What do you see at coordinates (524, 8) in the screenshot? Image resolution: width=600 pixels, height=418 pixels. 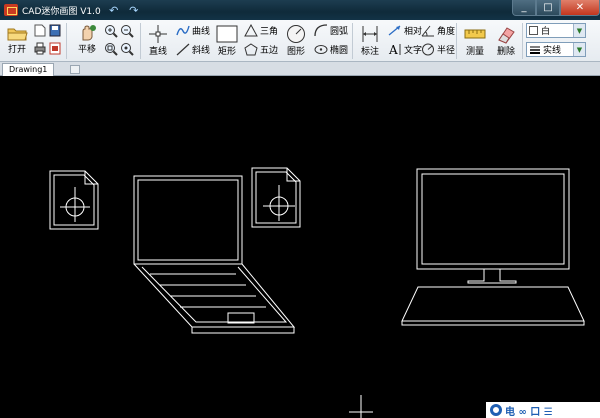 I see `minimize-button: _` at bounding box center [524, 8].